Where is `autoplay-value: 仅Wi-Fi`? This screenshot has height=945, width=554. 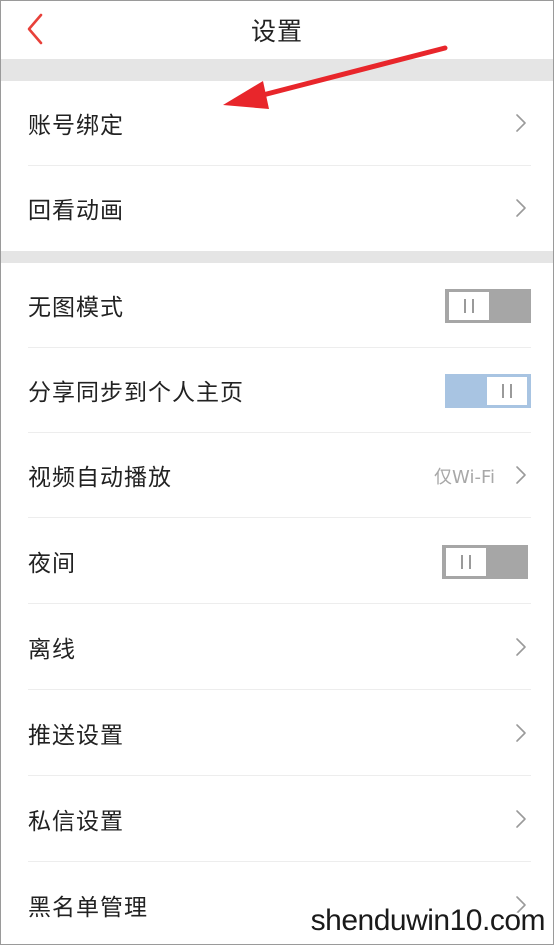
autoplay-value: 仅Wi-Fi is located at coordinates (464, 477).